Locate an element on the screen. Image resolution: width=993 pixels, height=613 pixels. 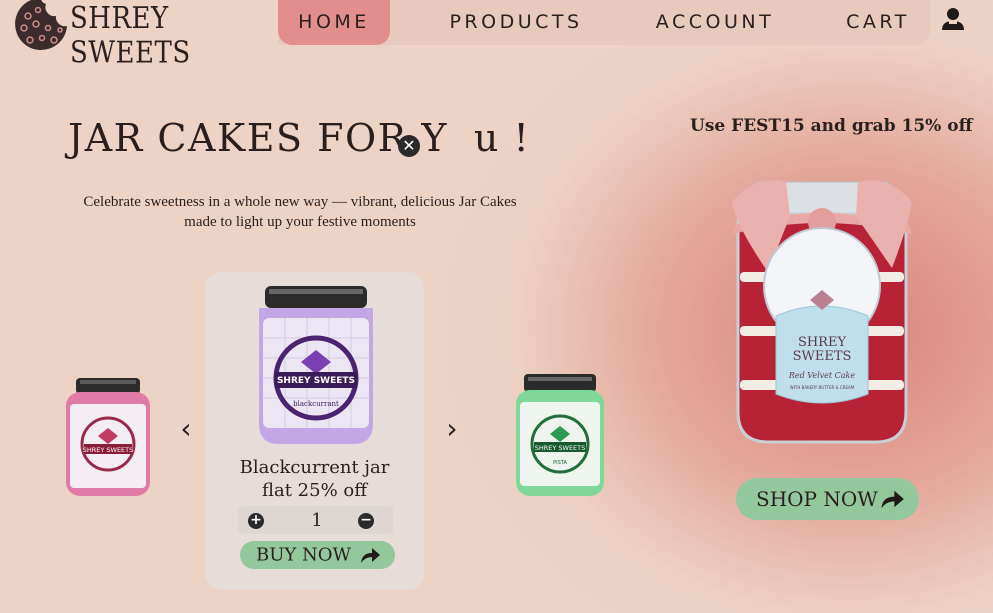
product-title-line1: Blackcurrent jar is located at coordinates (314, 467).